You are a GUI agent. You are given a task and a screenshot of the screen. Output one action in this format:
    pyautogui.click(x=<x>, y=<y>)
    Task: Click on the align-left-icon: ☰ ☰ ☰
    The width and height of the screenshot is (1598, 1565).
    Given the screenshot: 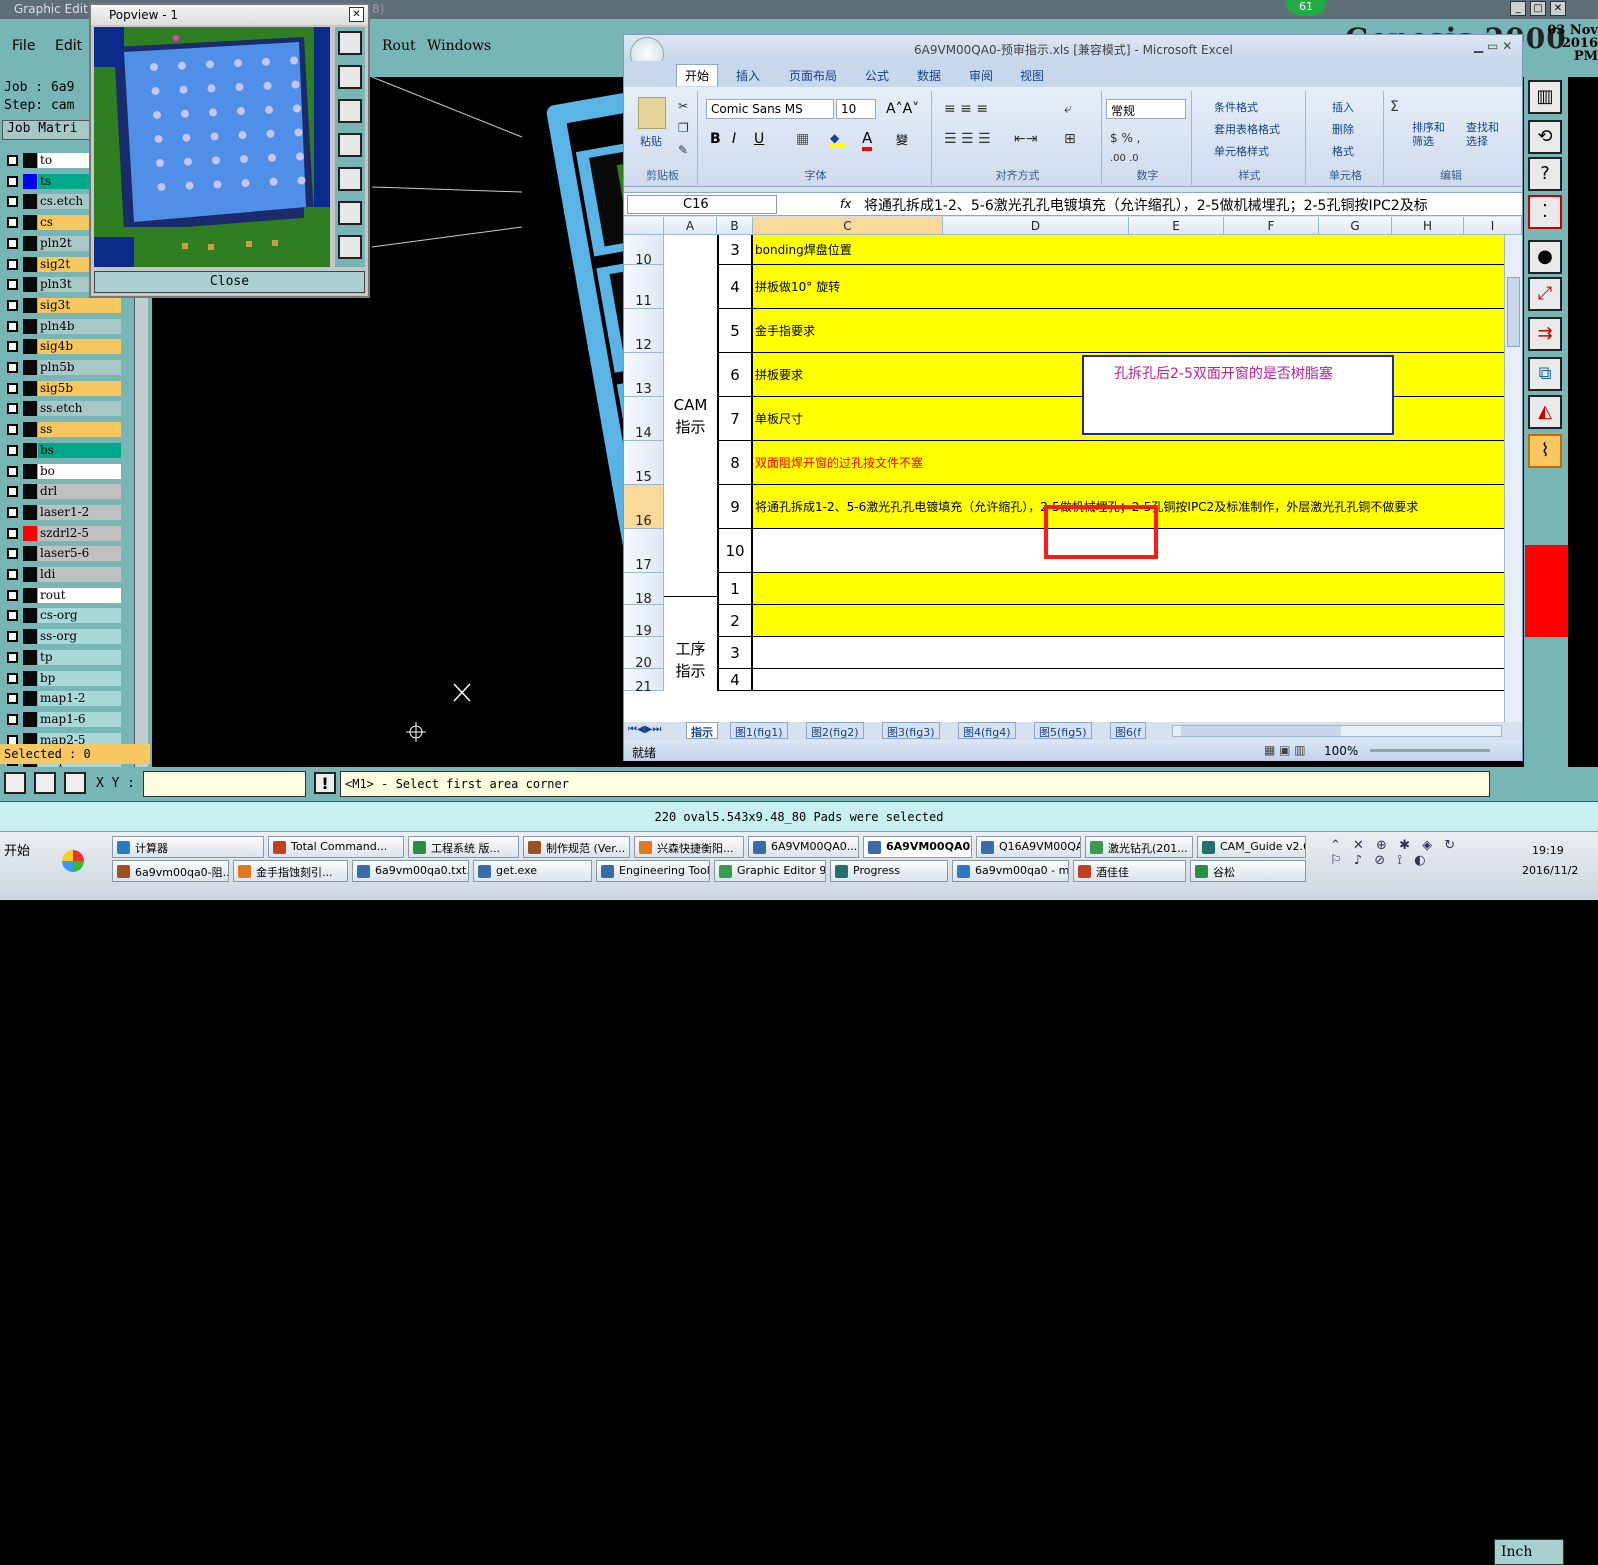 What is the action you would take?
    pyautogui.click(x=967, y=139)
    